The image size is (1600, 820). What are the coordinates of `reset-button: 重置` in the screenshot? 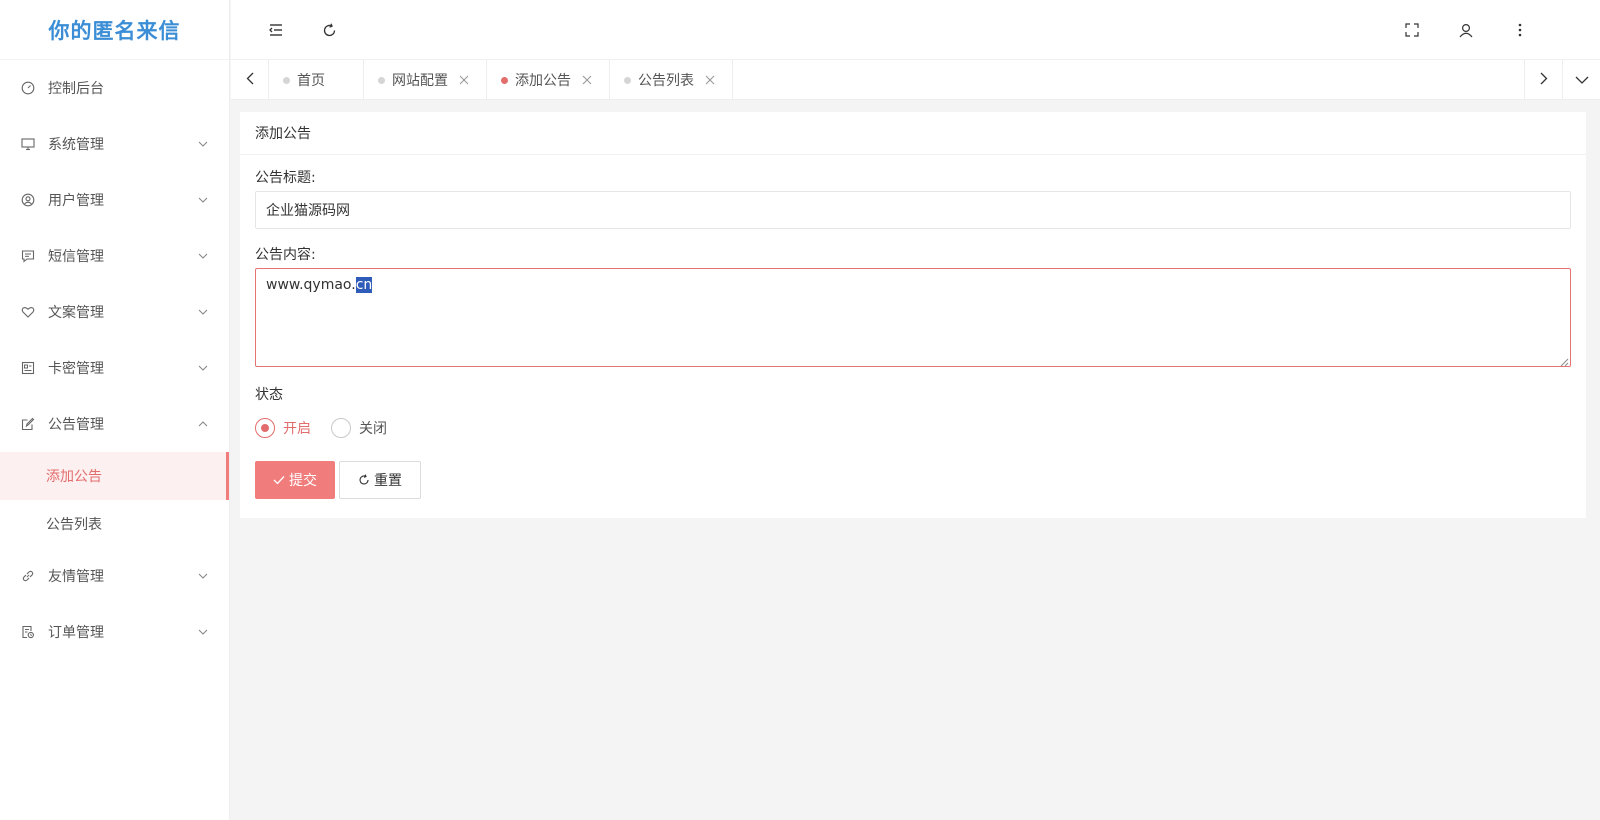 It's located at (380, 480).